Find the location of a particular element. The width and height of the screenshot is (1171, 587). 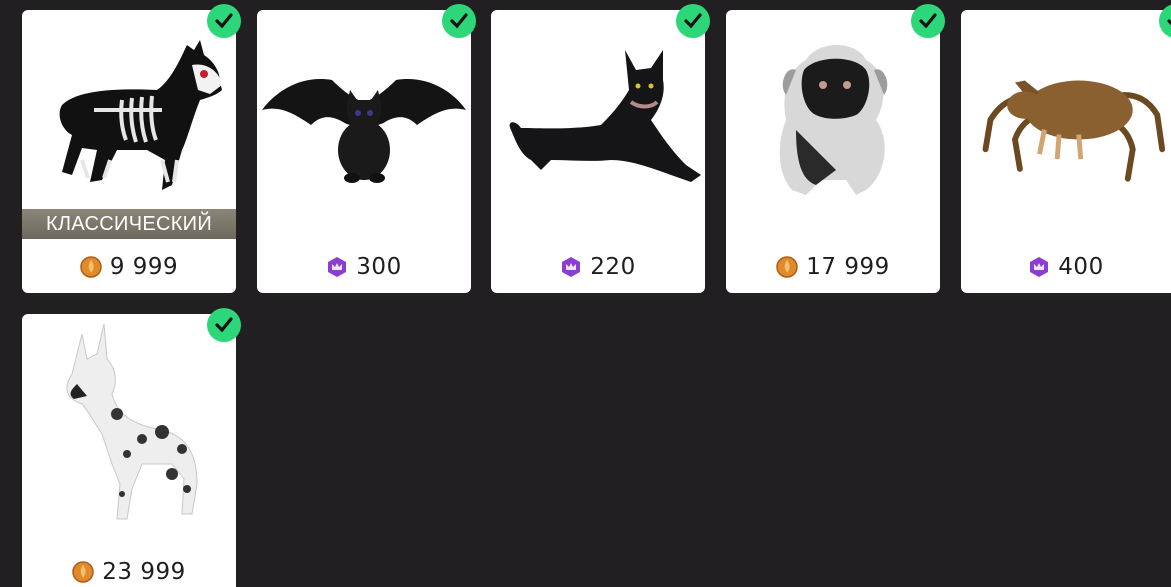

pet-card-bat-cat: 300 is located at coordinates (366, 148).